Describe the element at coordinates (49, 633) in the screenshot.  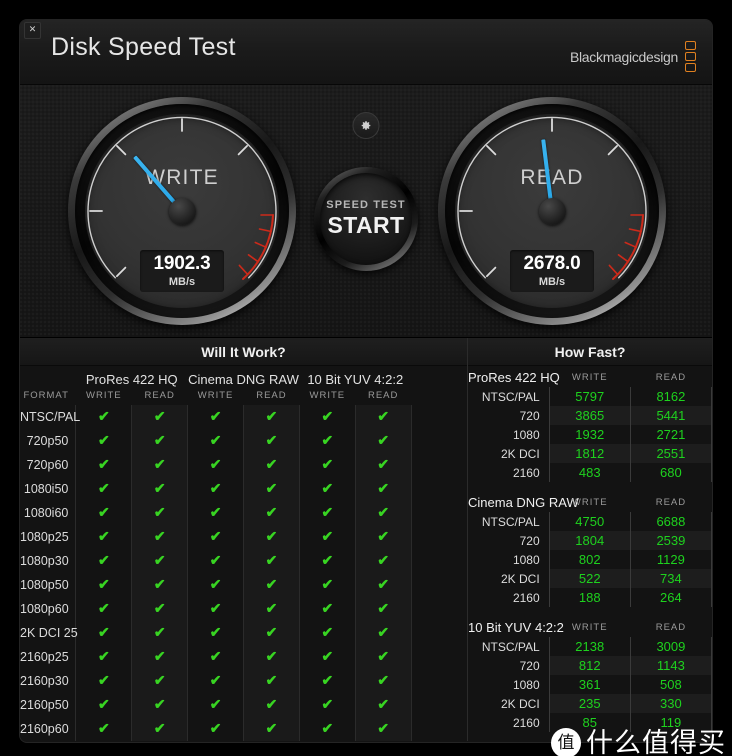
I see `format-row-label: 2K DCI 25` at that location.